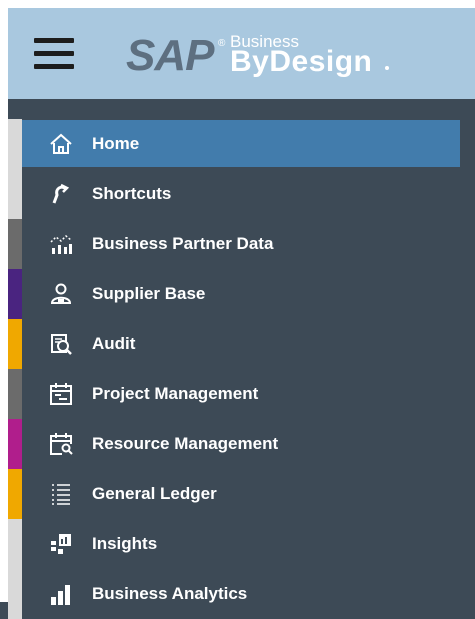 This screenshot has height=619, width=475. Describe the element at coordinates (149, 293) in the screenshot. I see `nav-label-supplier-base: Supplier Base` at that location.